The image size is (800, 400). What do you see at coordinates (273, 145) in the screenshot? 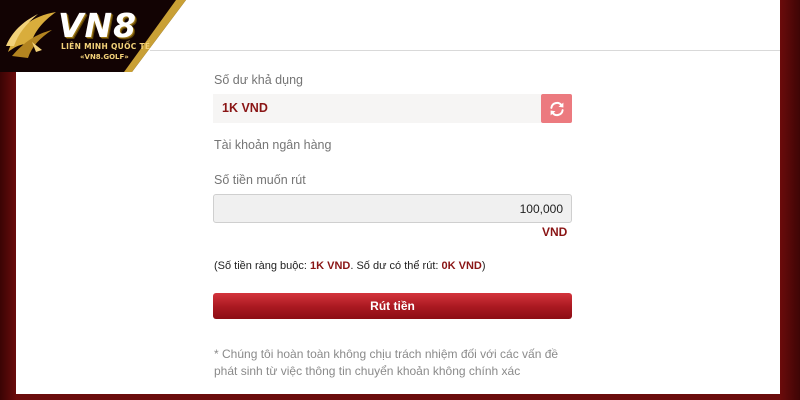
I see `bank-account-label: Tài khoản ngân hàng` at bounding box center [273, 145].